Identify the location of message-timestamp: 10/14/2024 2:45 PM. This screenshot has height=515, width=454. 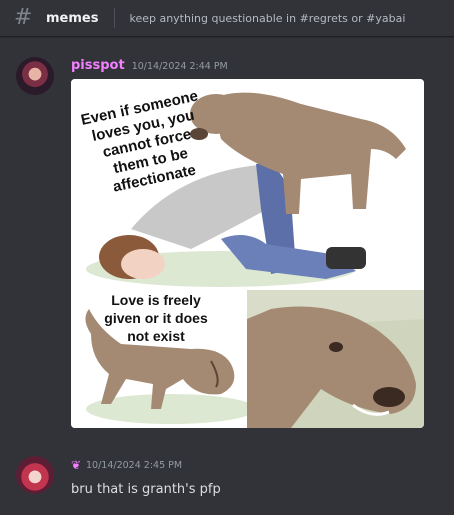
(134, 465).